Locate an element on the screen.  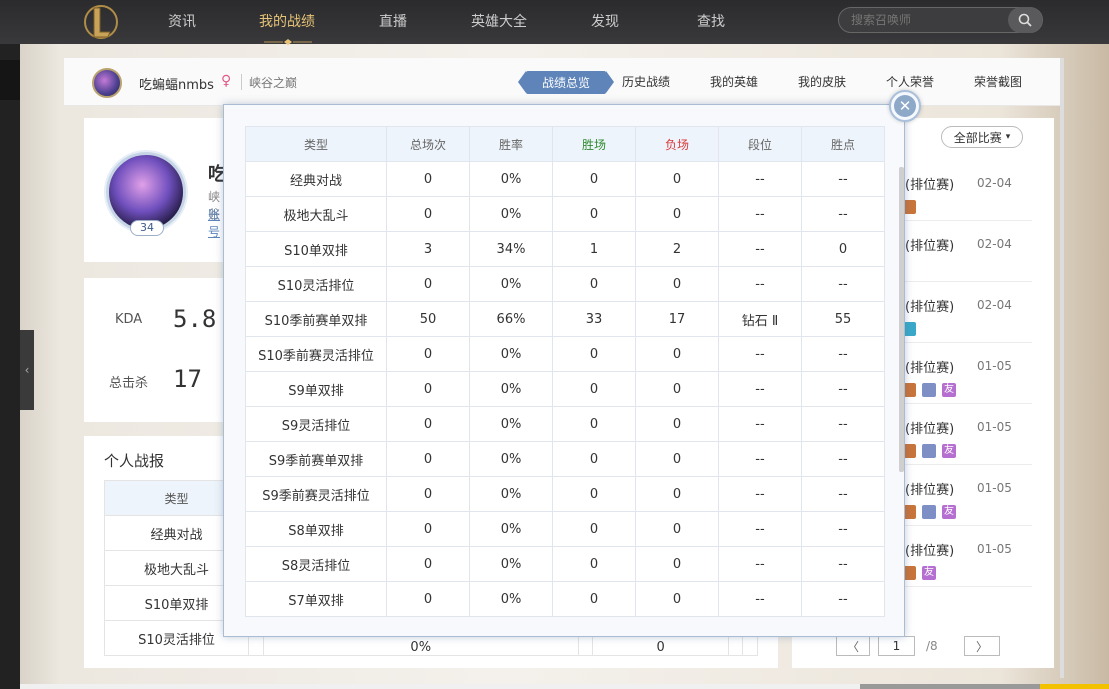
table-row: S10季前赛单双排 50 66% 33 17 钻石 Ⅱ 55 is located at coordinates (565, 319).